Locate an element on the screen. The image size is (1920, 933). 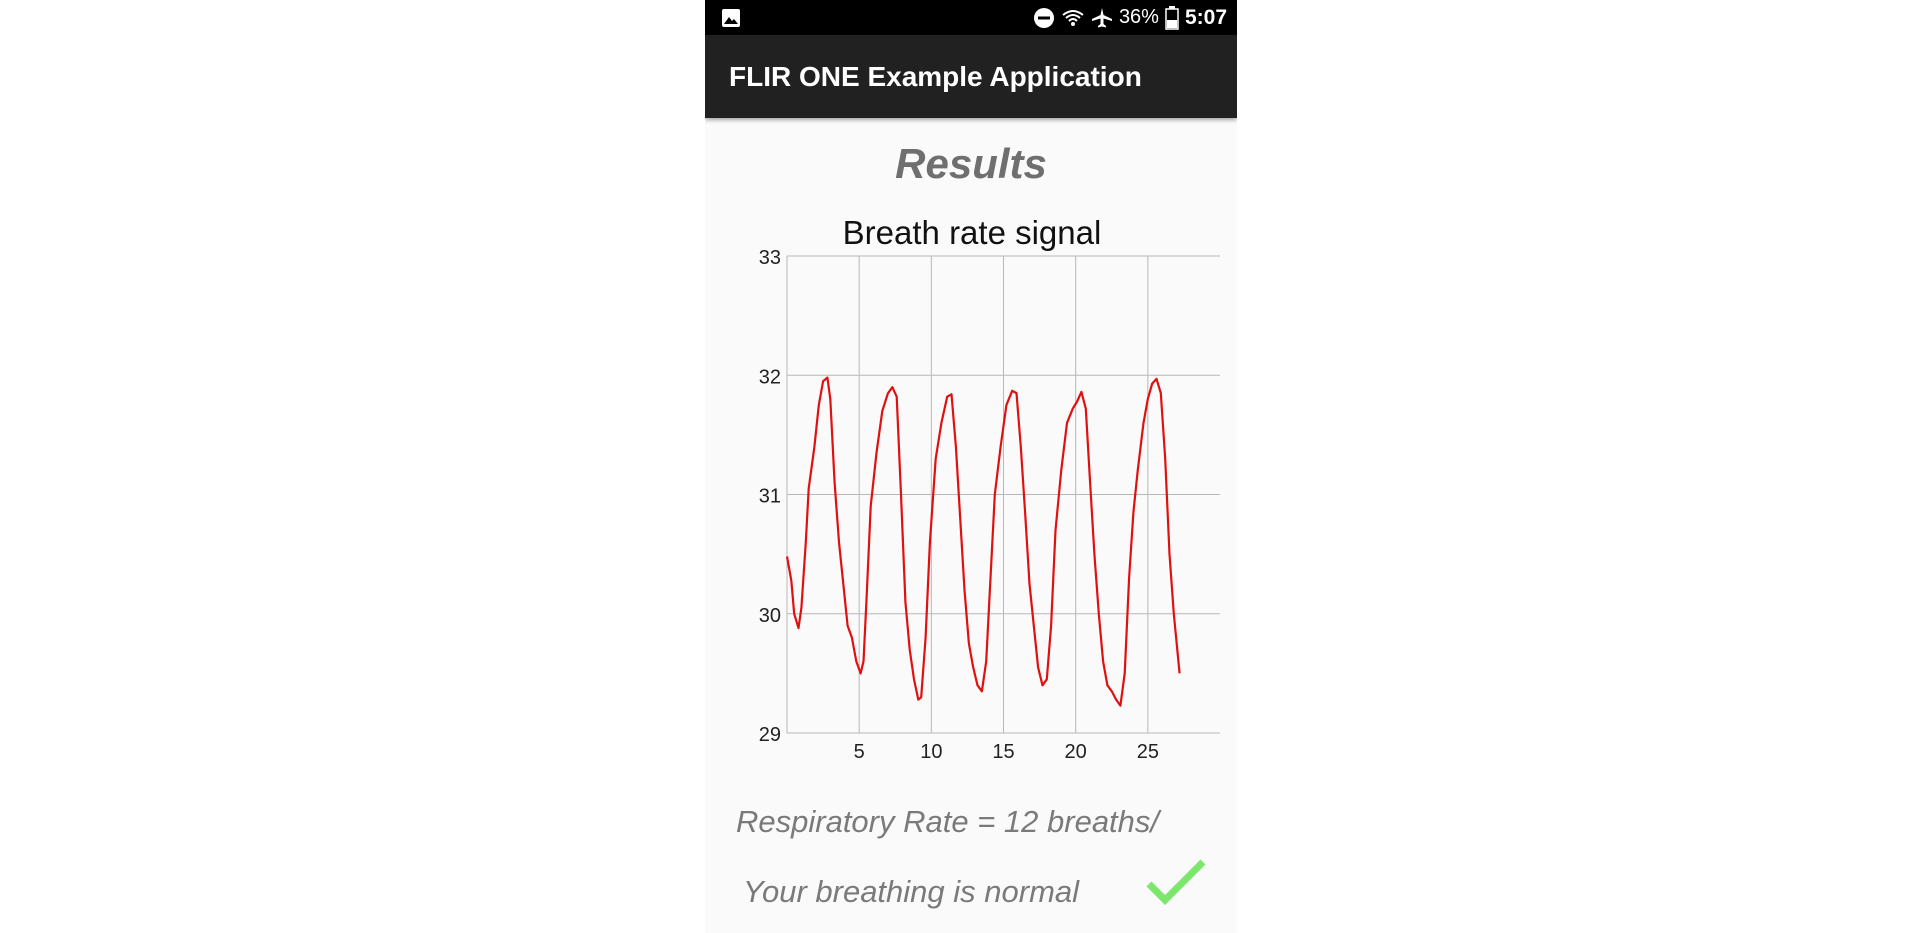
breathing-status-text: Your breathing is normal is located at coordinates (911, 891).